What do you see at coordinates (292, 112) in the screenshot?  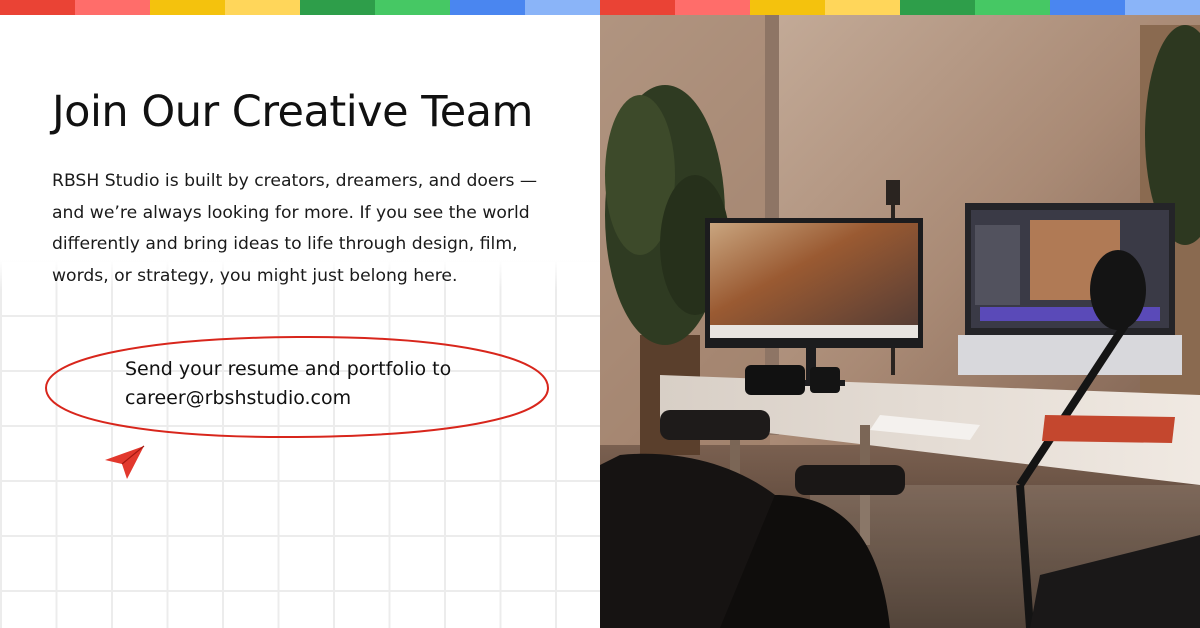 I see `page-title: Join Our Creative Team` at bounding box center [292, 112].